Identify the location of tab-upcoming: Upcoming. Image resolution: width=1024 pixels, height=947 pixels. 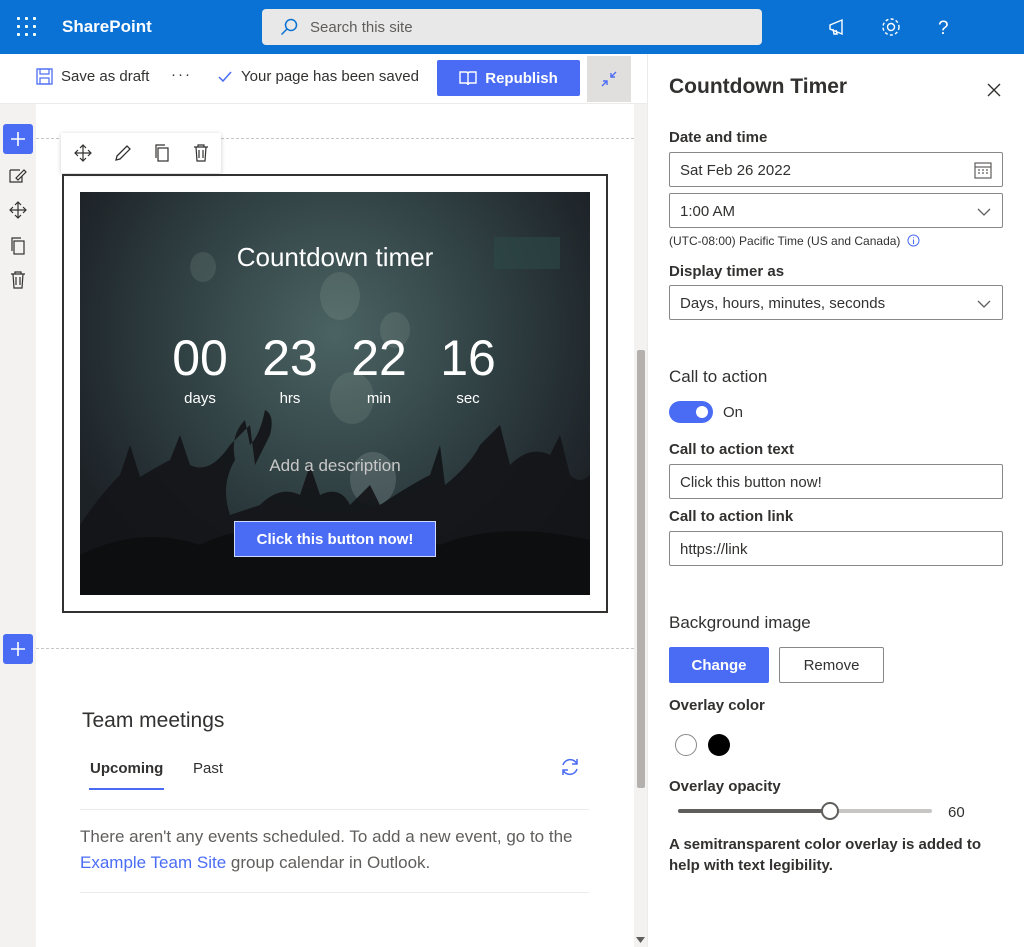
(126, 768).